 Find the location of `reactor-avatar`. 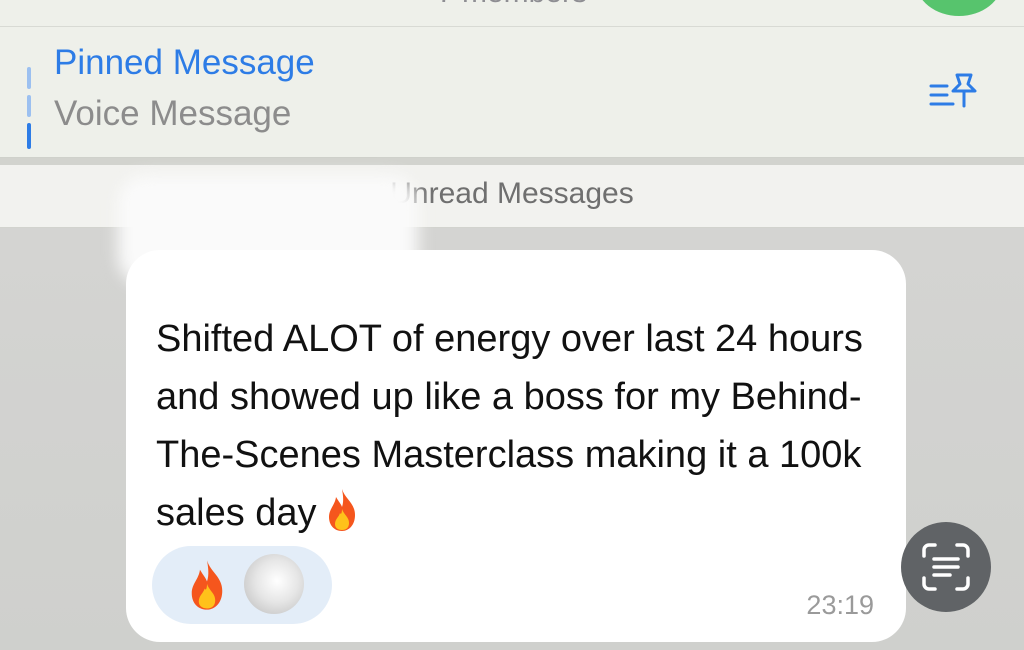

reactor-avatar is located at coordinates (274, 584).